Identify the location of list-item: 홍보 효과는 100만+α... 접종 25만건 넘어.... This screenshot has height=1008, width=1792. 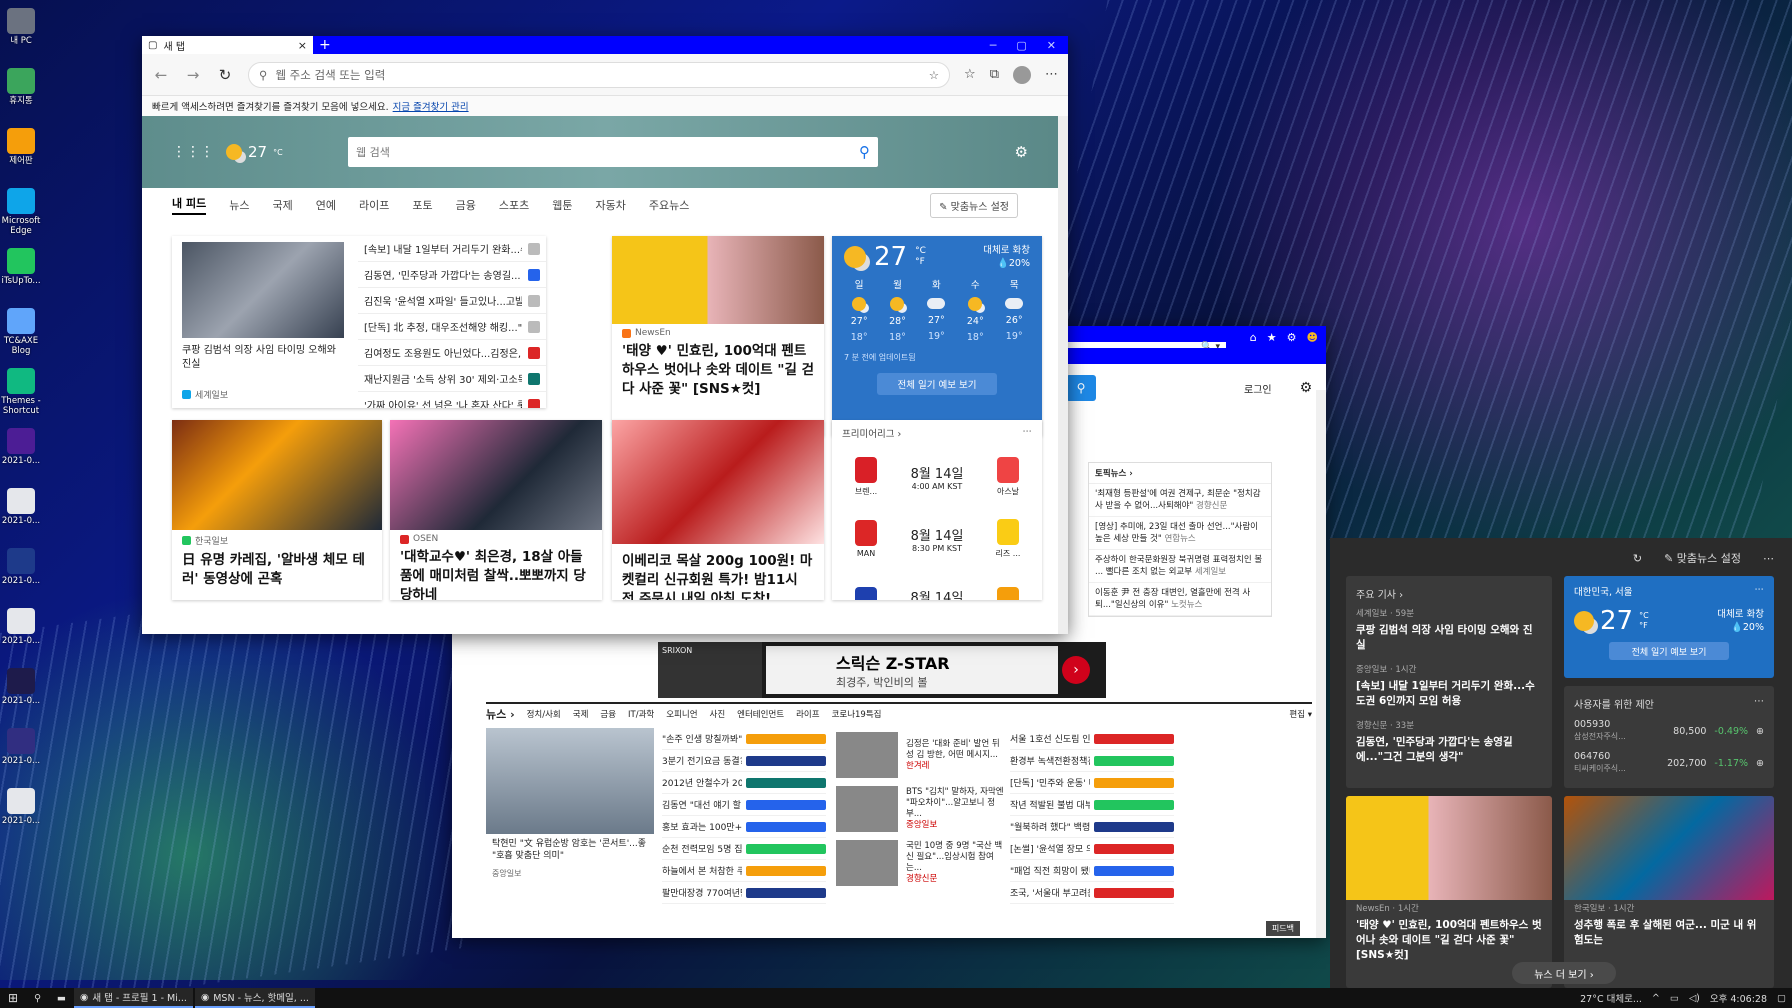
(744, 827).